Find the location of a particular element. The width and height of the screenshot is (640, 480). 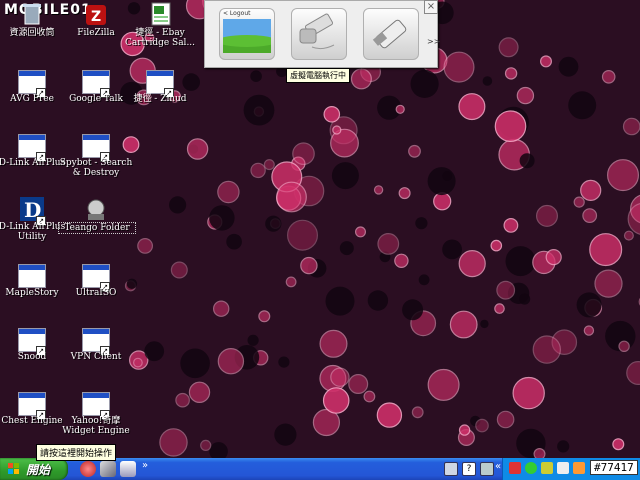

desktop-icon-zmud: ↗ 捷徑 - Zmud is located at coordinates (160, 96).